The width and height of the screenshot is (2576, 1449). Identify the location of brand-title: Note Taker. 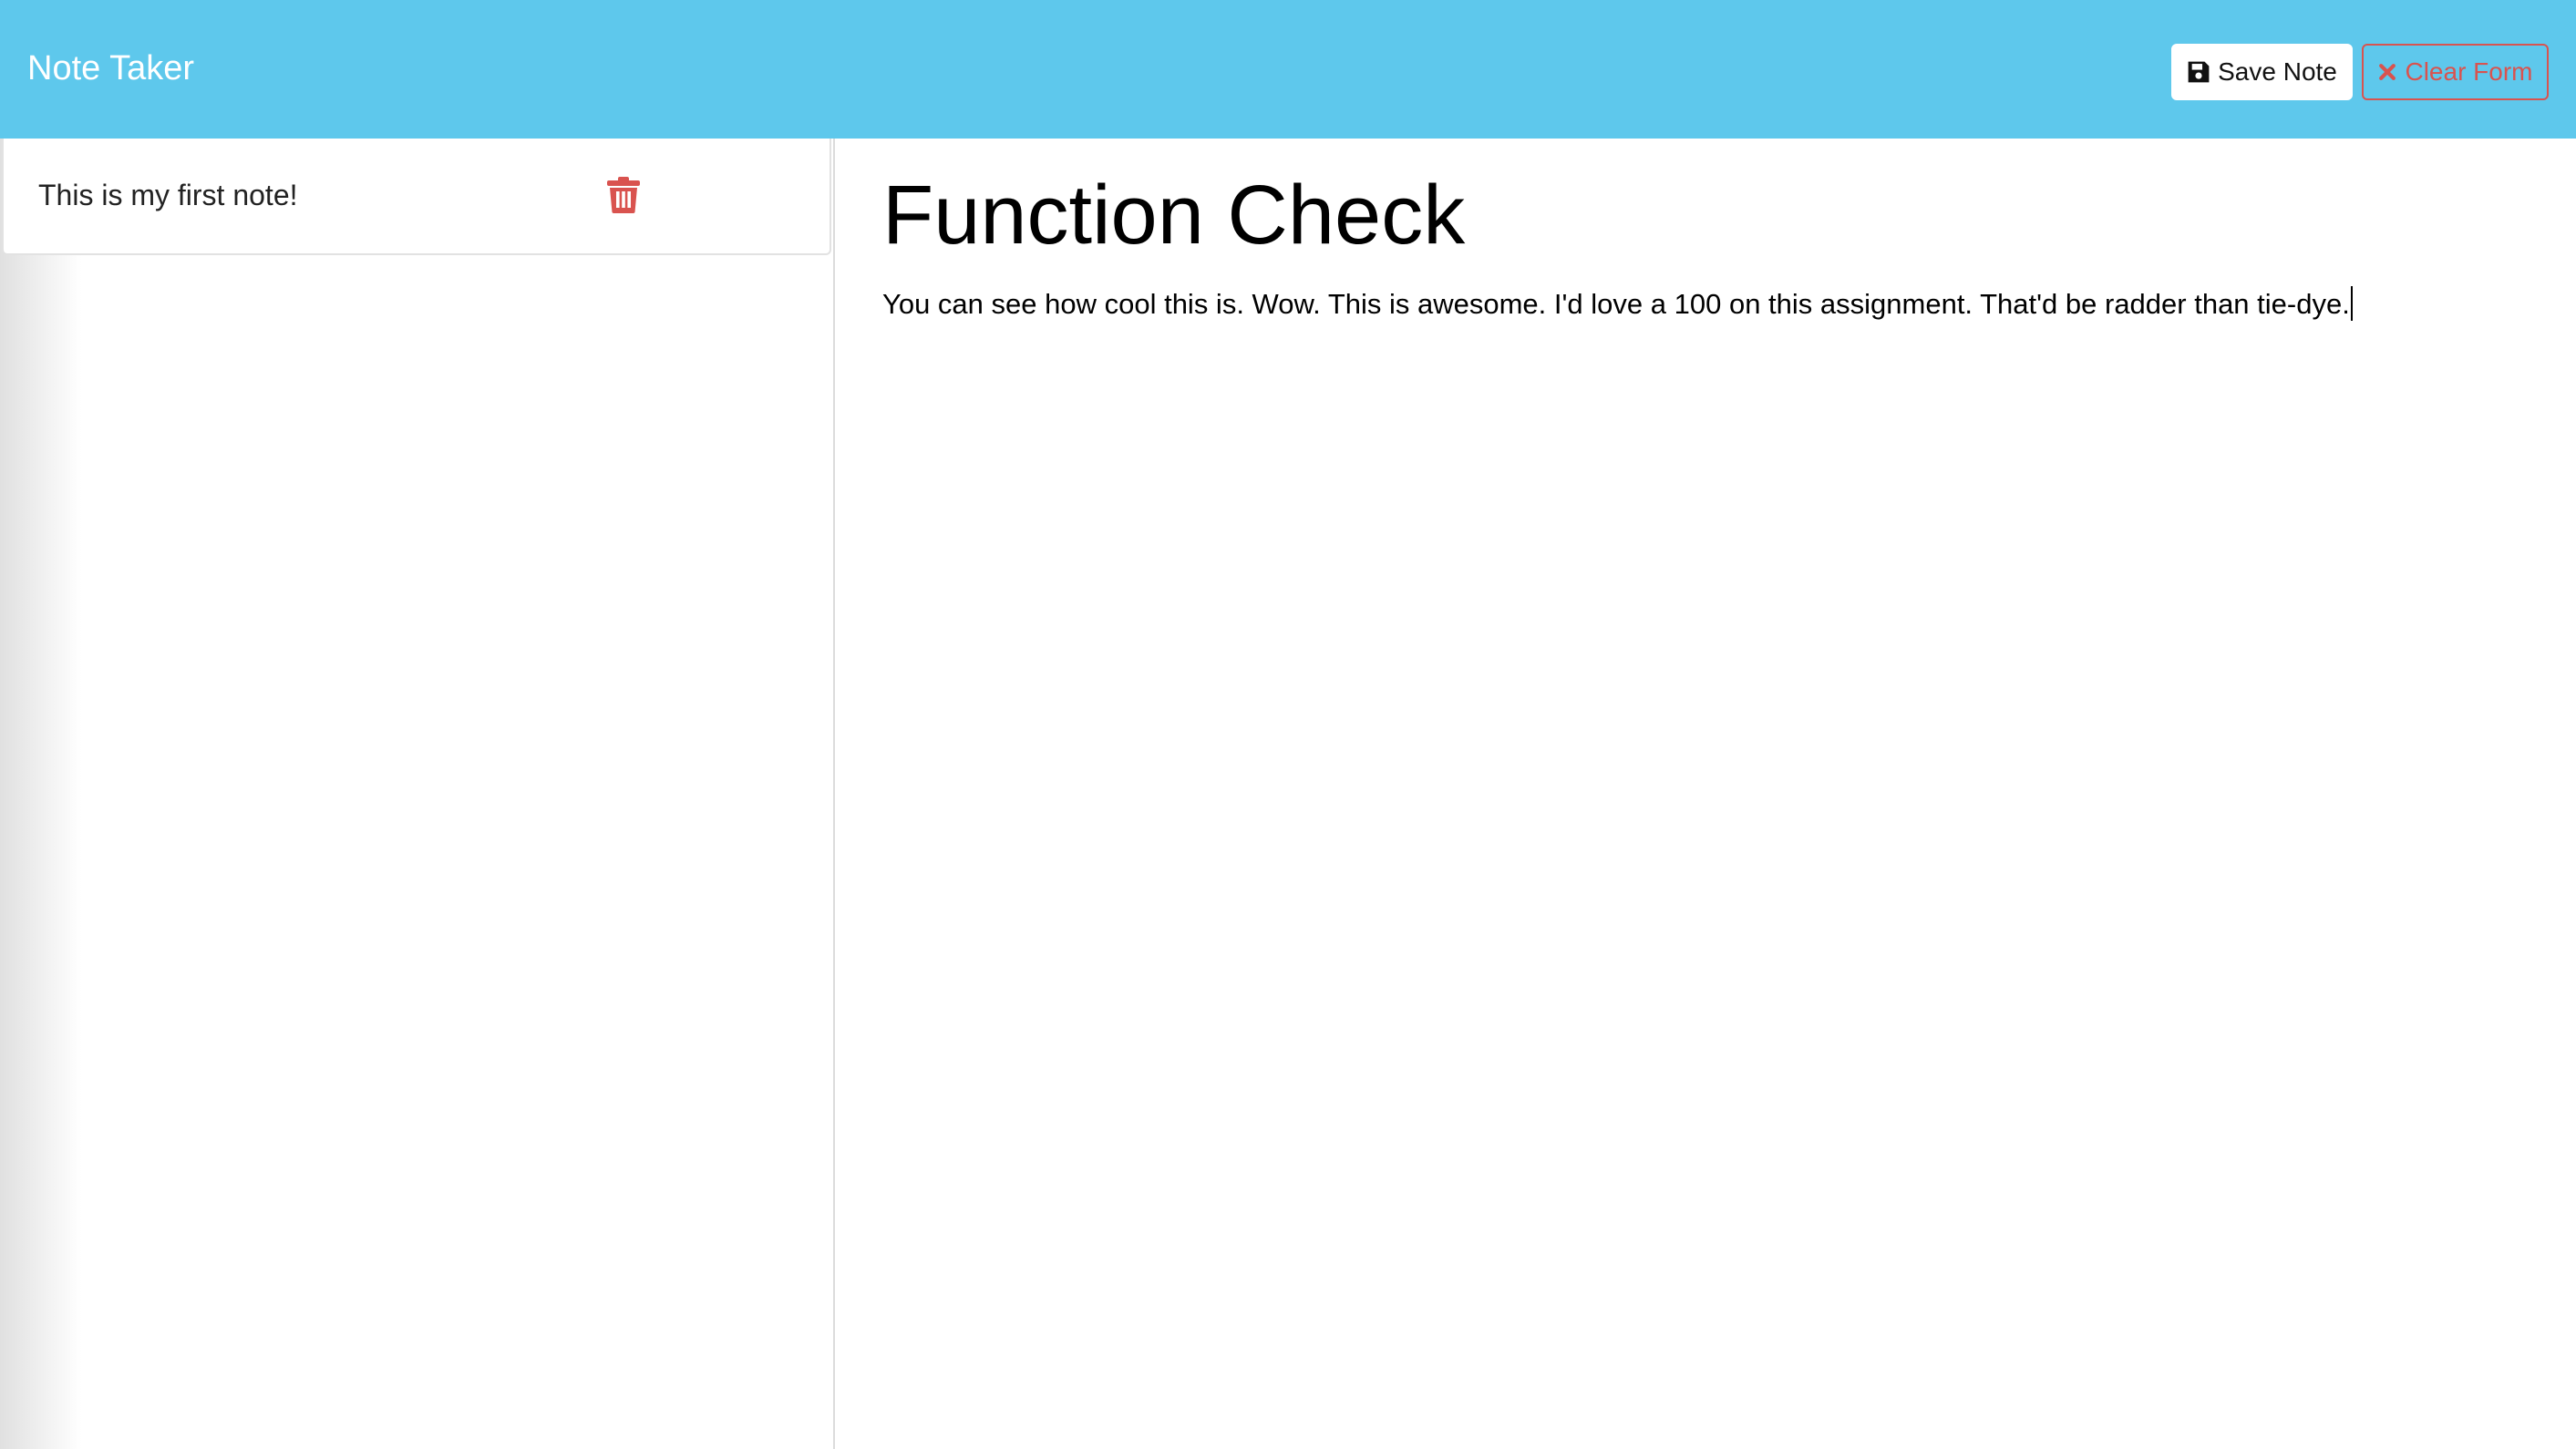
(110, 68).